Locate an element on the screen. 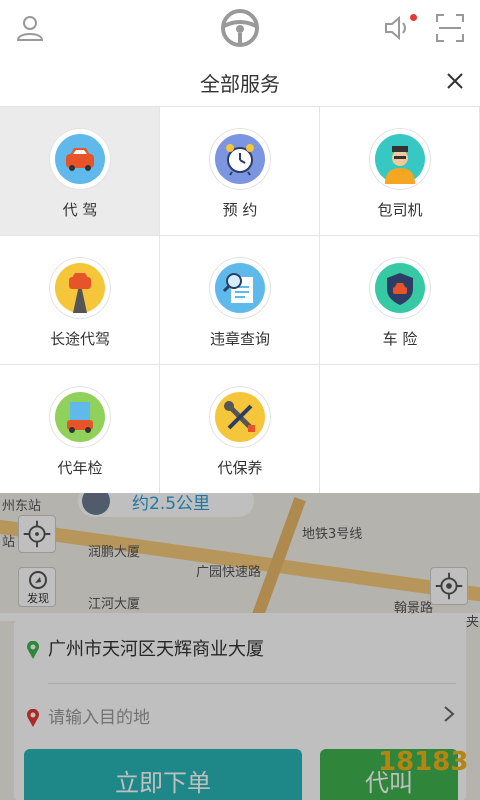  page-title: 全部服务 is located at coordinates (240, 84).